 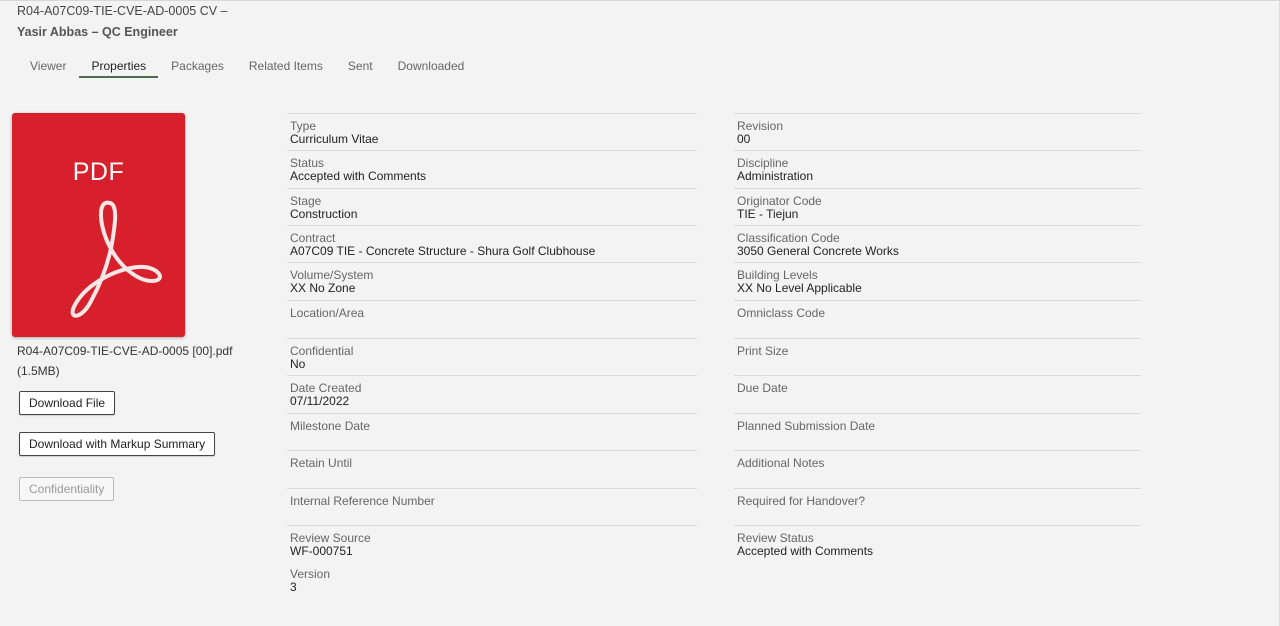 What do you see at coordinates (98, 172) in the screenshot?
I see `pdf-badge-label: PDF` at bounding box center [98, 172].